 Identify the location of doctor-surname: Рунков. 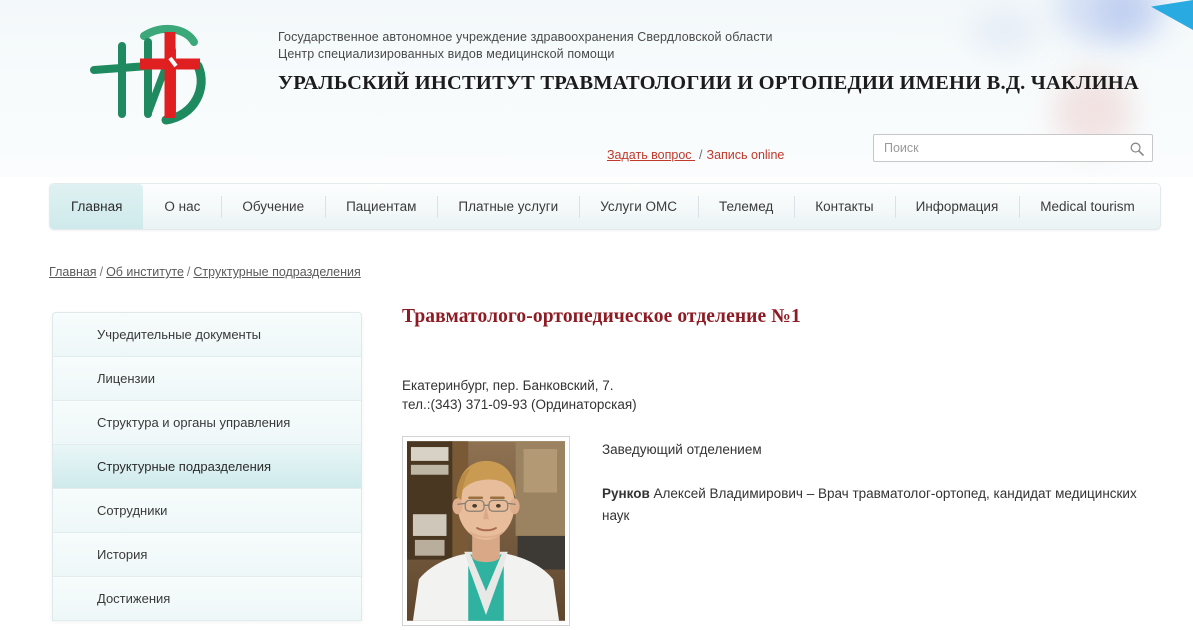
(626, 493).